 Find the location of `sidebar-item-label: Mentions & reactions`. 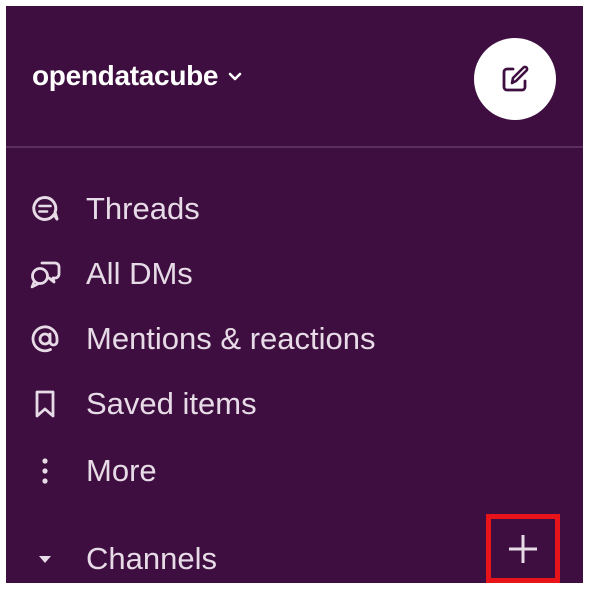

sidebar-item-label: Mentions & reactions is located at coordinates (231, 338).